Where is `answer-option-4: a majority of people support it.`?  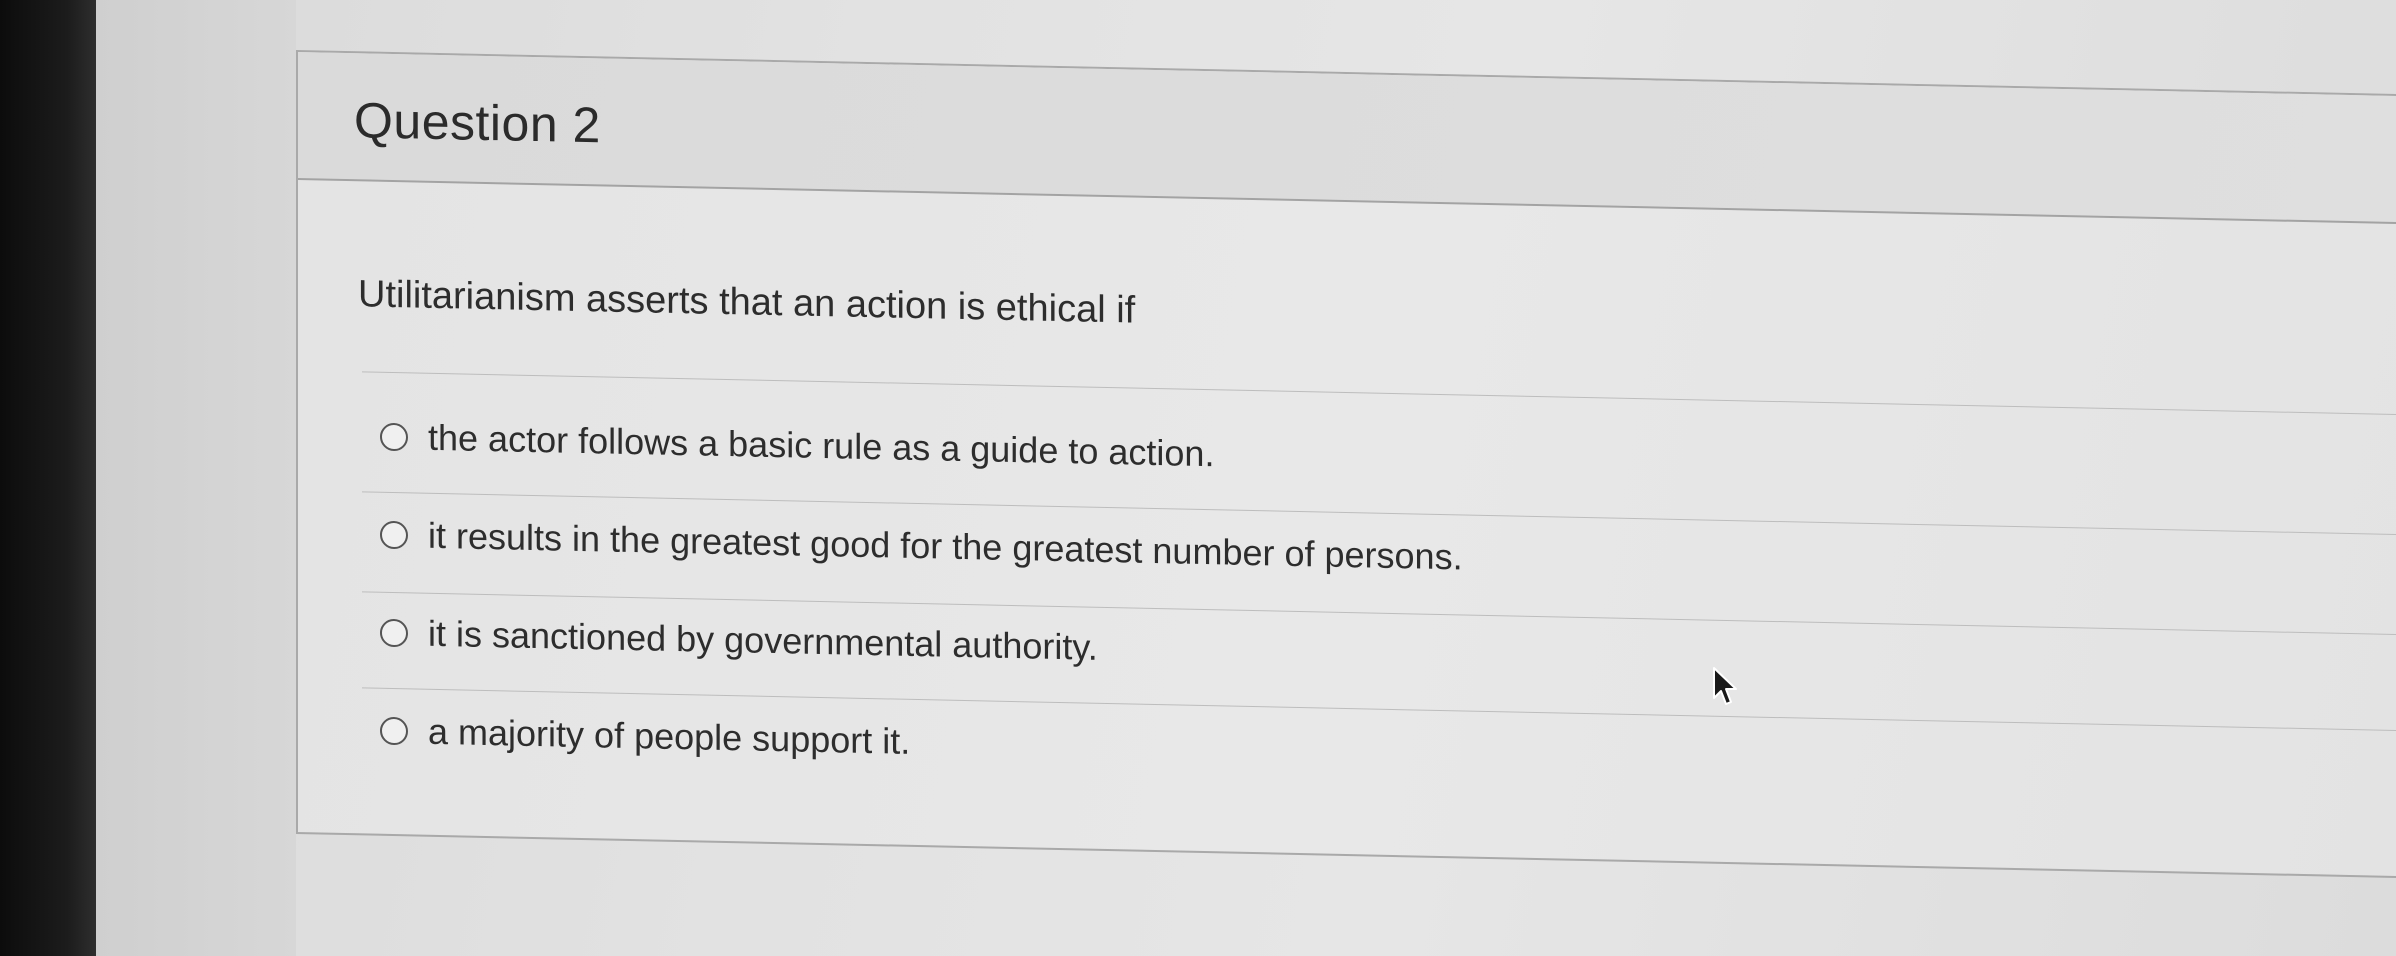
answer-option-4: a majority of people support it. is located at coordinates (645, 736).